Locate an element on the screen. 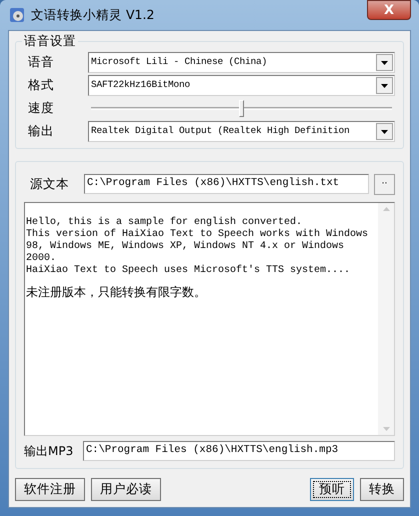  down-arrow-icon is located at coordinates (386, 429).